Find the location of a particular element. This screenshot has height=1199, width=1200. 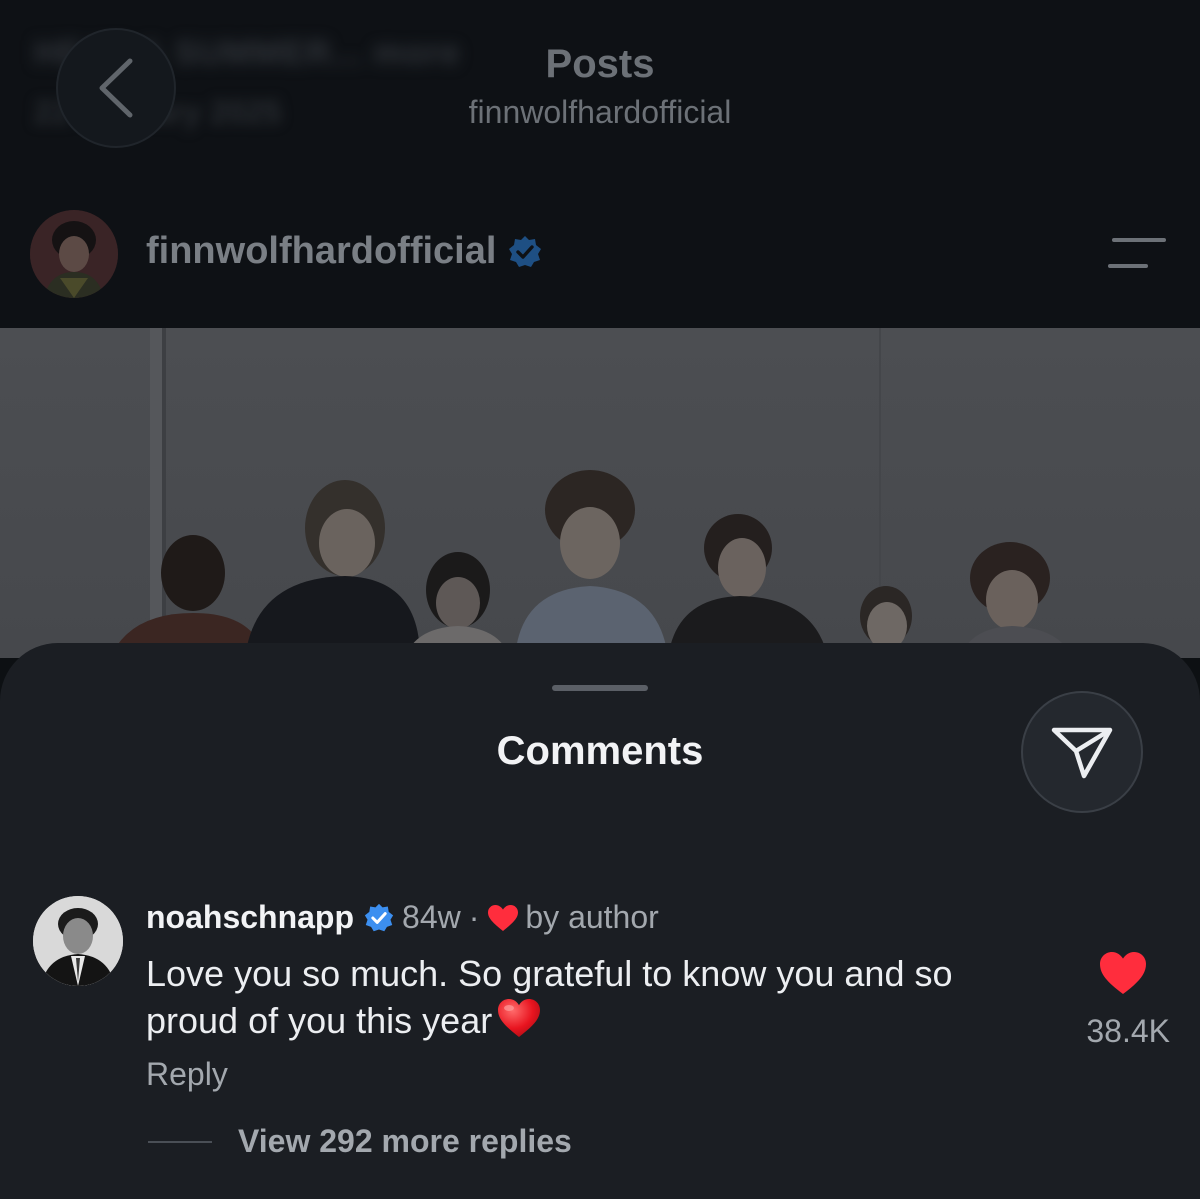

commenter-avatar is located at coordinates (78, 941).